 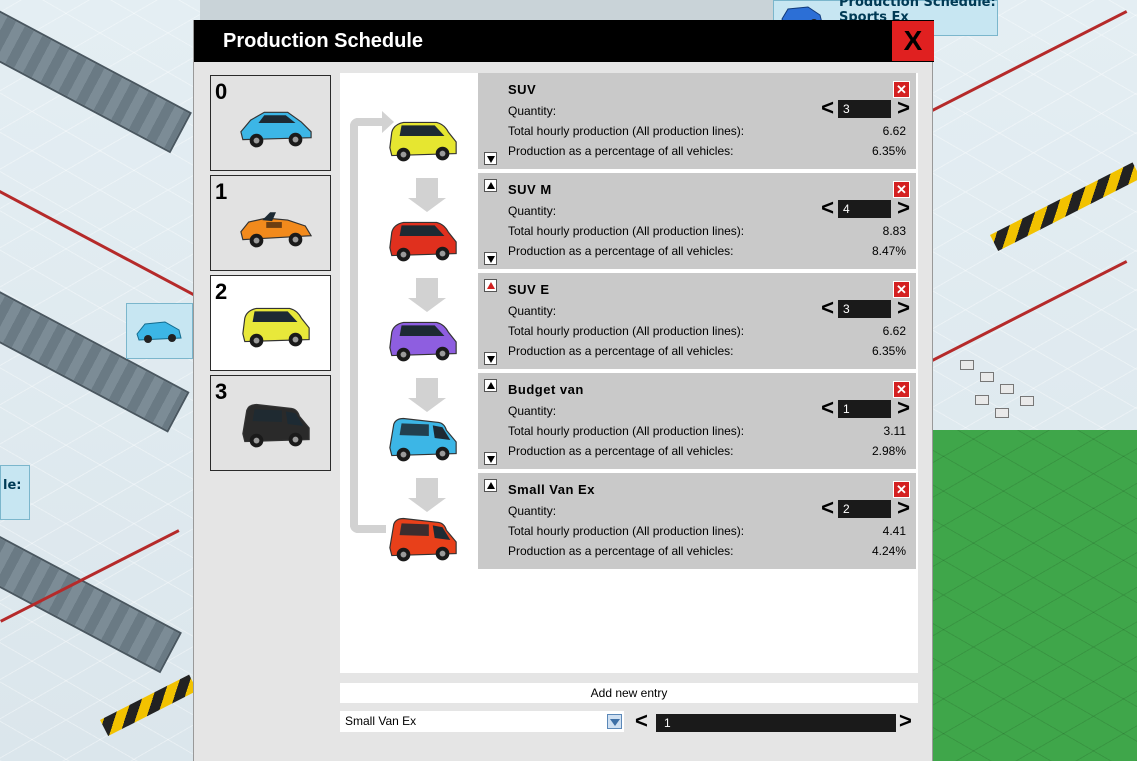 I want to click on close-button: X, so click(x=913, y=41).